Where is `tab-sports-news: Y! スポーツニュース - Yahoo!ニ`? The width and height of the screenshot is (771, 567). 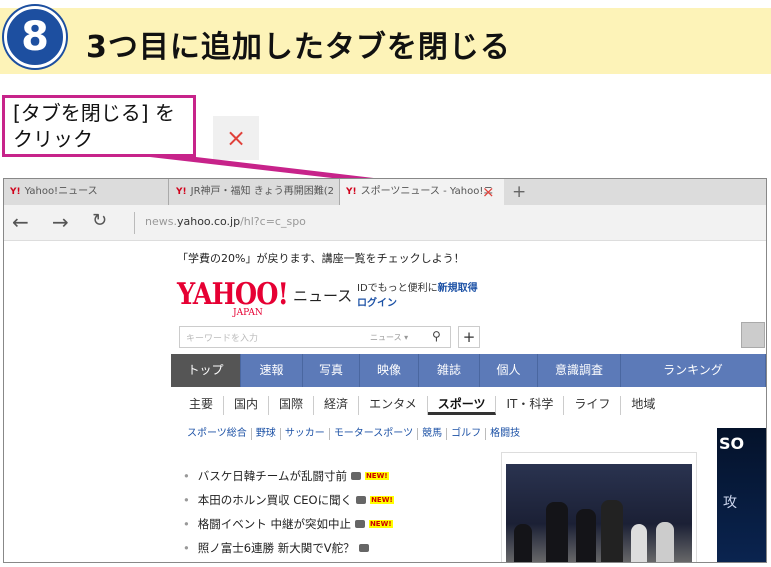
tab-sports-news: Y! スポーツニュース - Yahoo!ニ is located at coordinates (422, 192).